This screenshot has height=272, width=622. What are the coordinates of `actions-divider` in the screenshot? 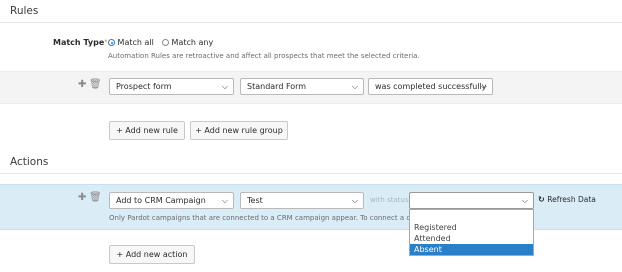 It's located at (311, 173).